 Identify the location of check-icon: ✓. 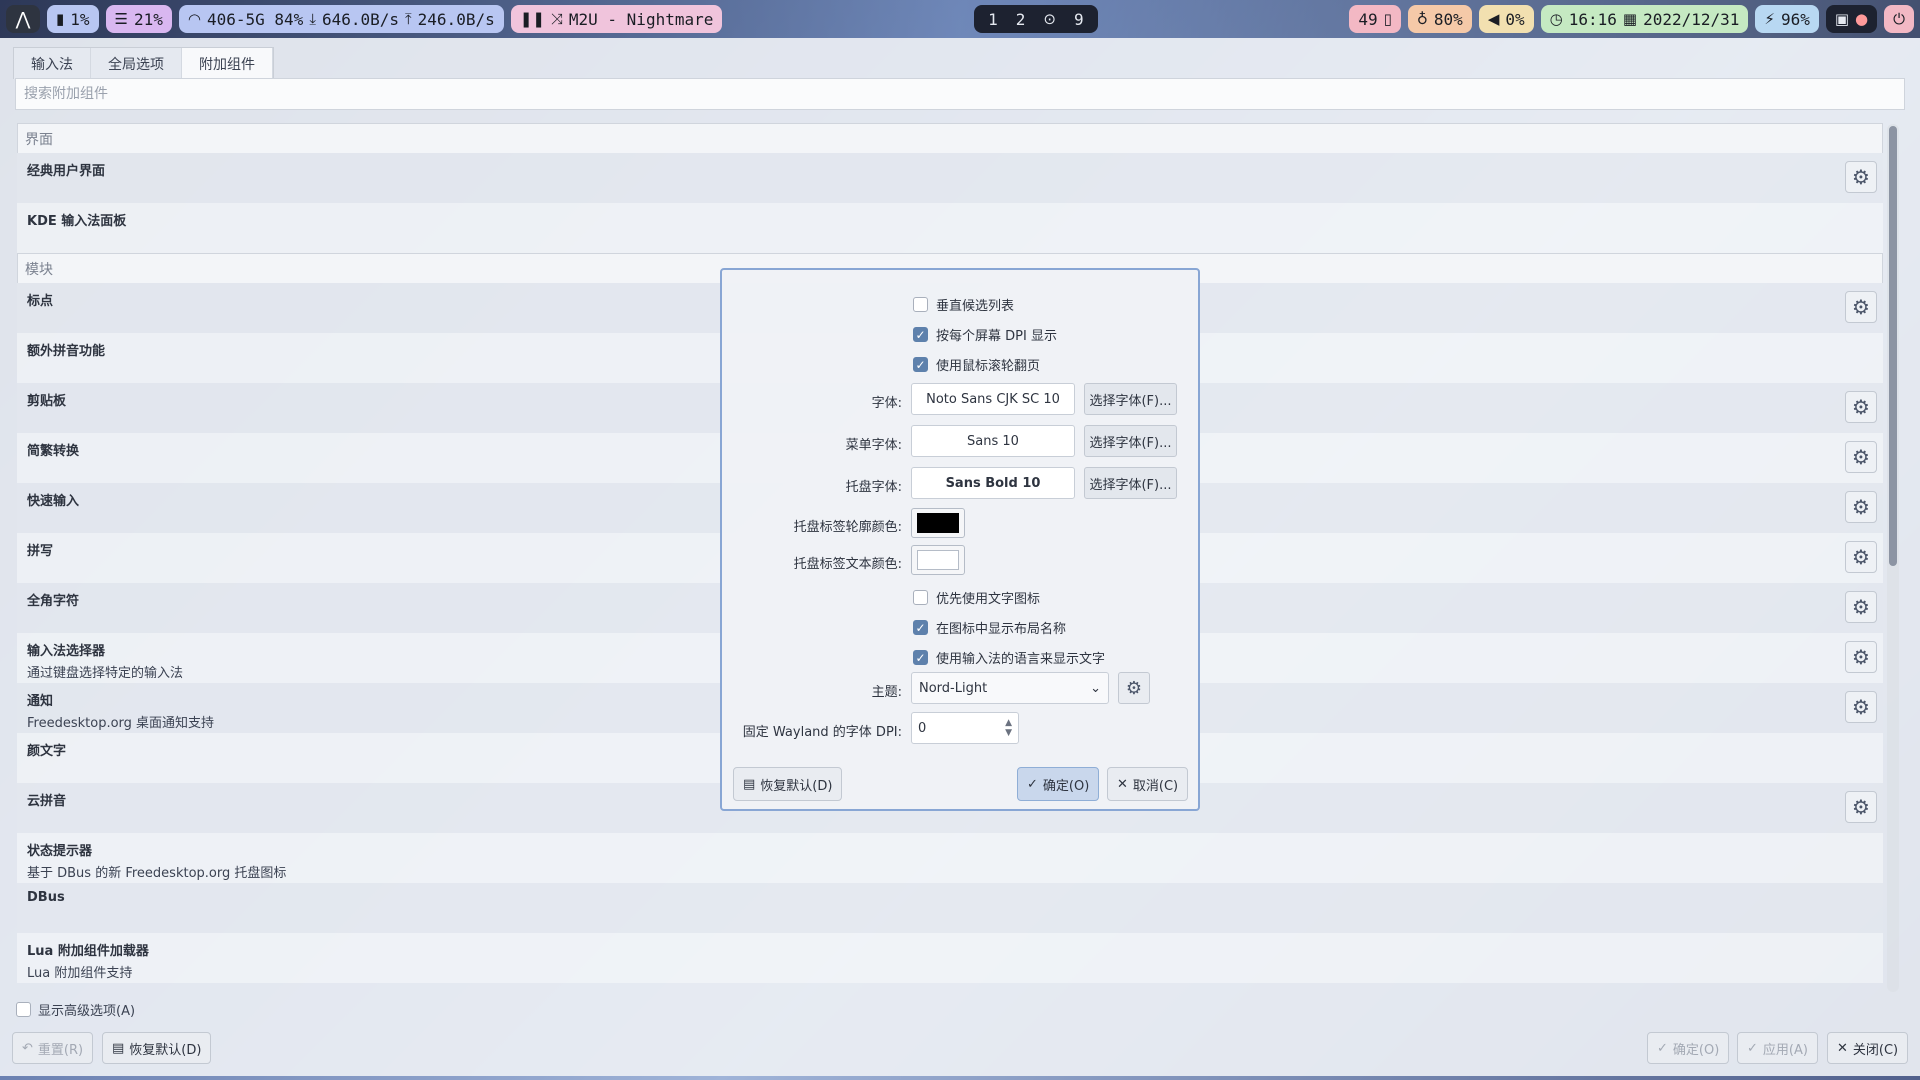
(1032, 784).